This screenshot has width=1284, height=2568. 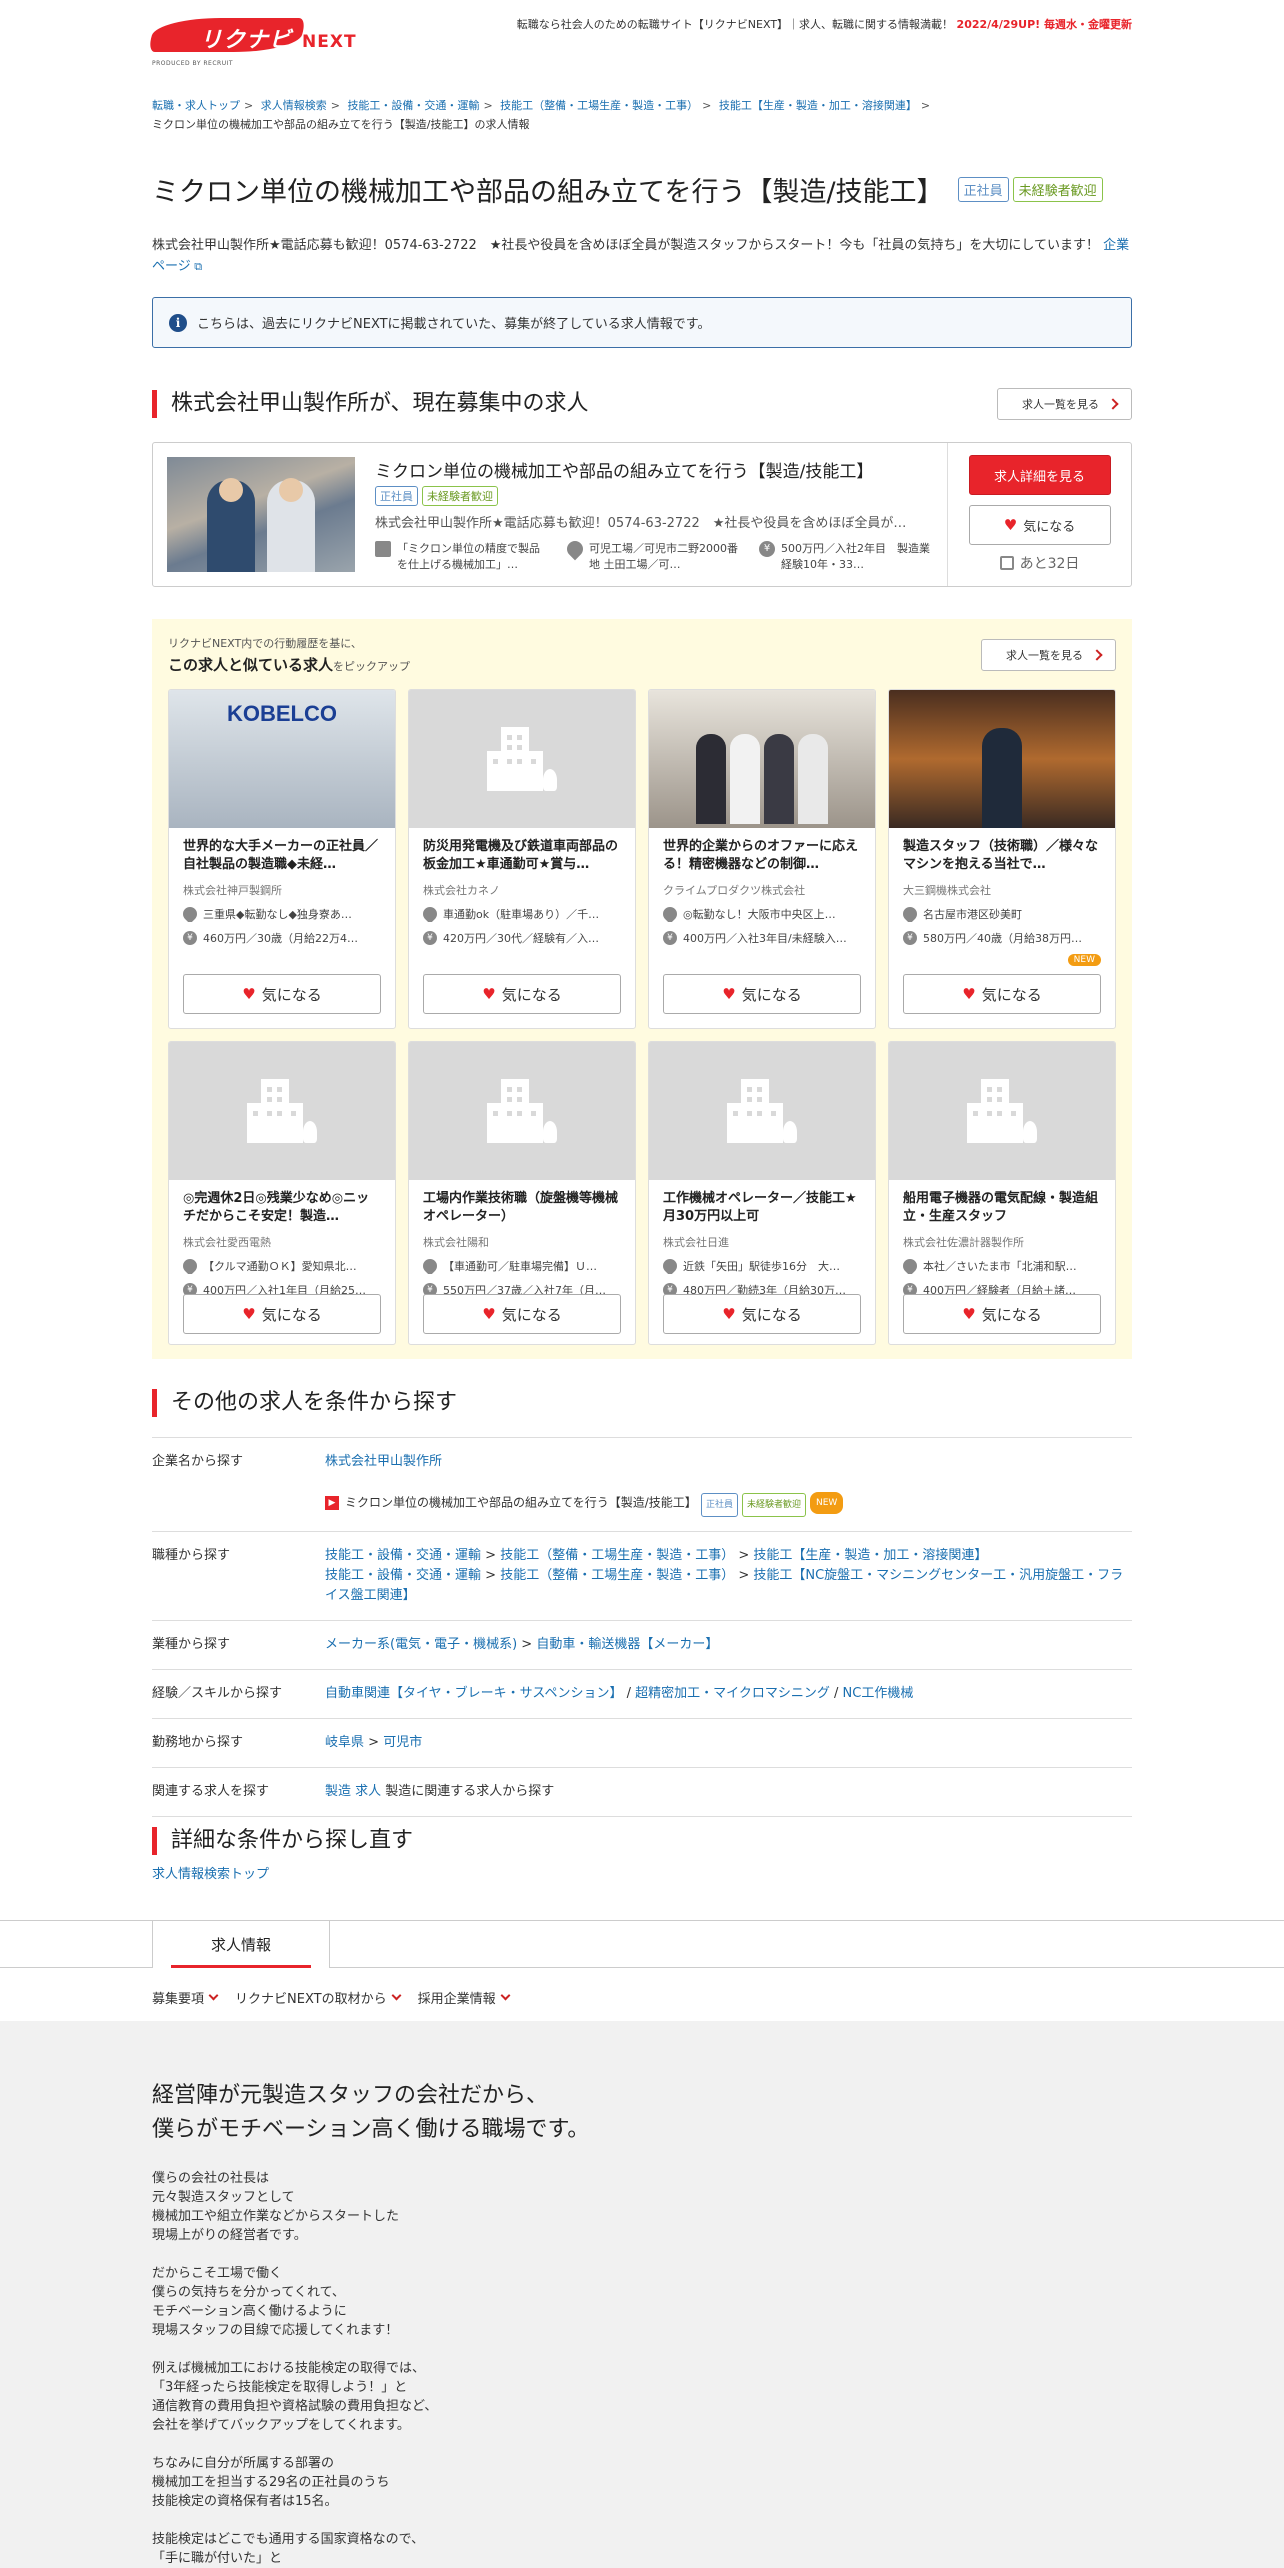 What do you see at coordinates (654, 469) in the screenshot?
I see `job-card-title: ミクロン単位の機械加工や部品の組み立てを行う【製造/技能工】` at bounding box center [654, 469].